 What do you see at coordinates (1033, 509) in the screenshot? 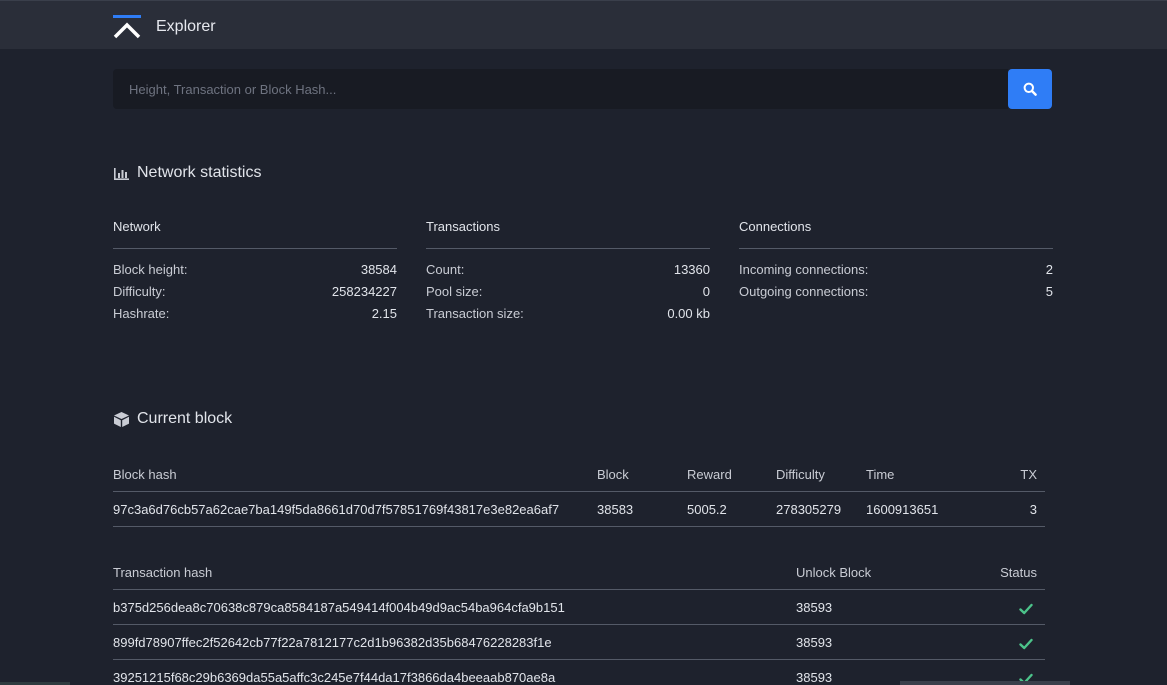
I see `tx-count-cell: 3` at bounding box center [1033, 509].